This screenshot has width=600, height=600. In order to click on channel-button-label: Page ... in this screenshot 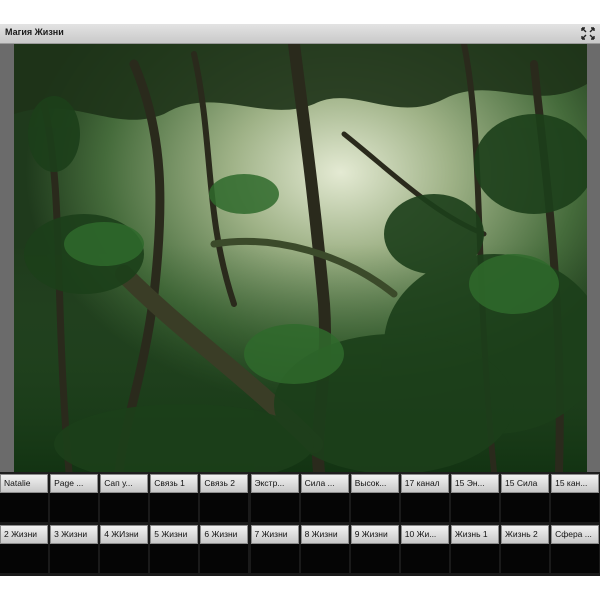, I will do `click(74, 483)`.